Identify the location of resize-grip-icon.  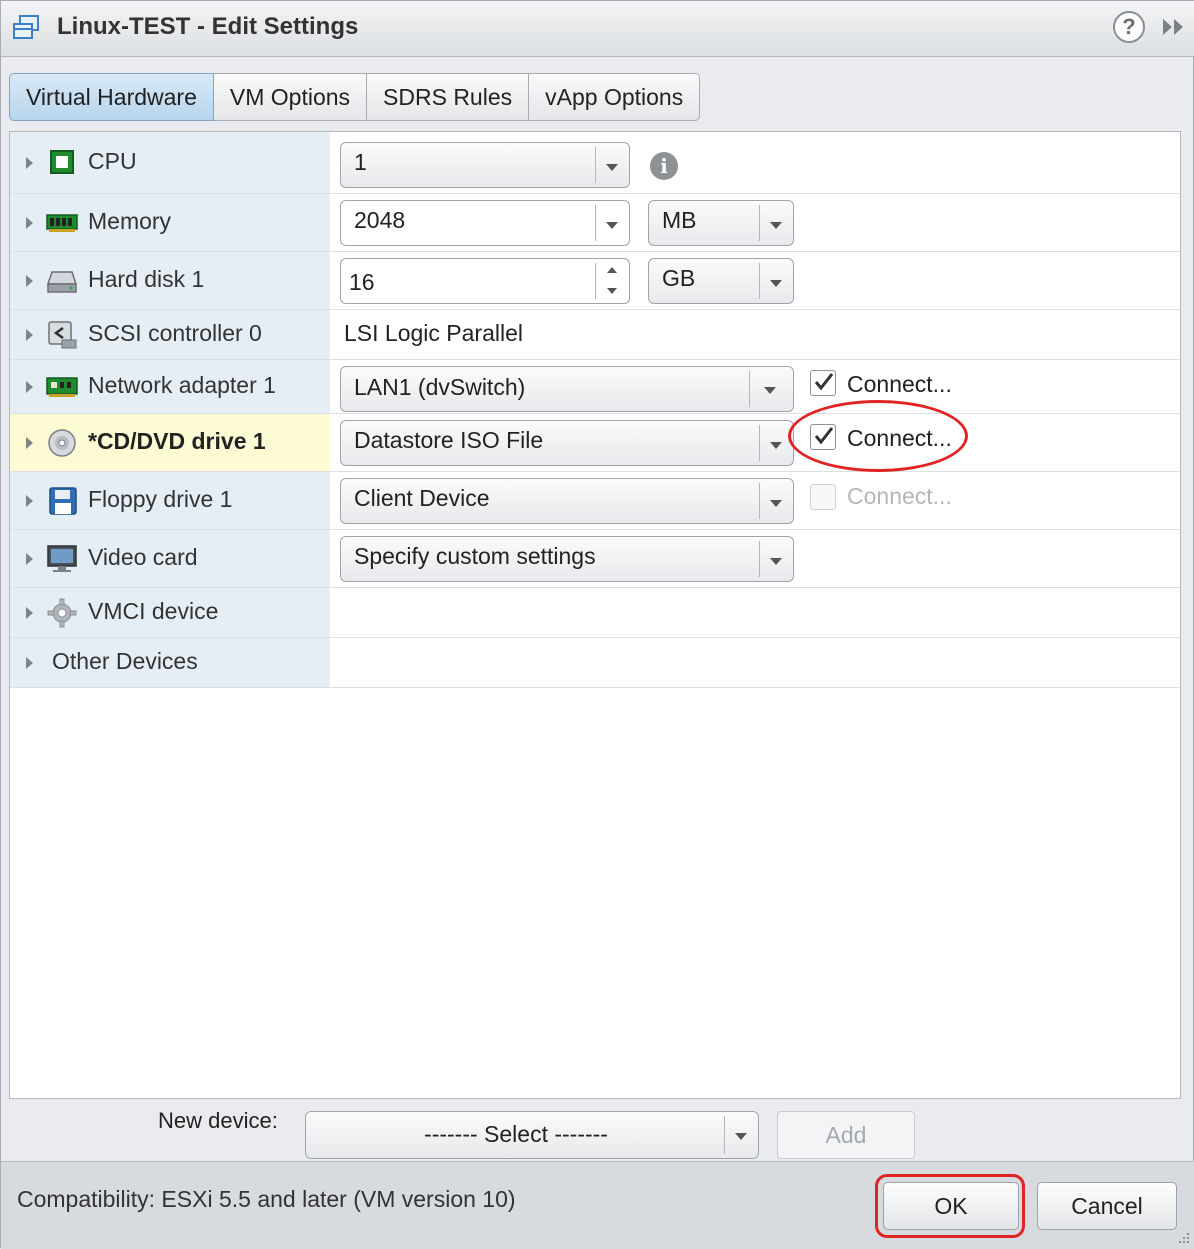
(1183, 1237).